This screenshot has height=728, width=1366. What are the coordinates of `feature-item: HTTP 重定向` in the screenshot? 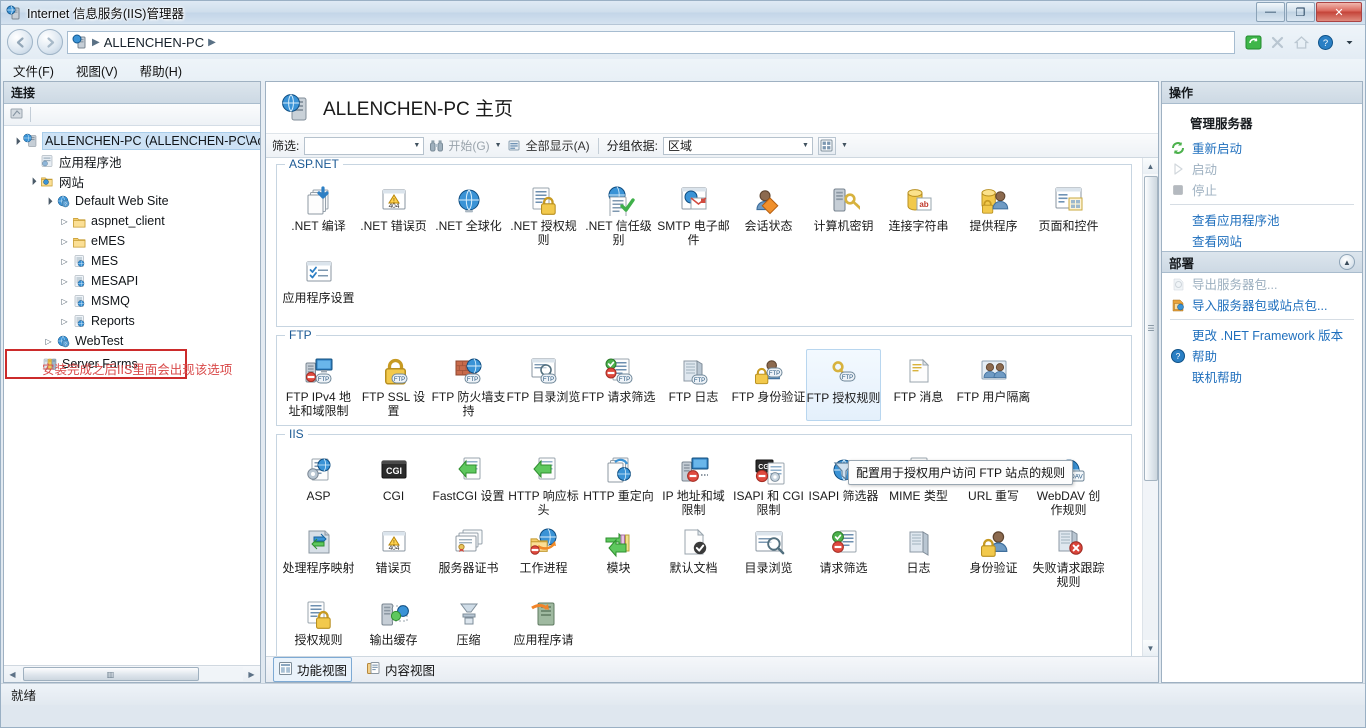 It's located at (618, 484).